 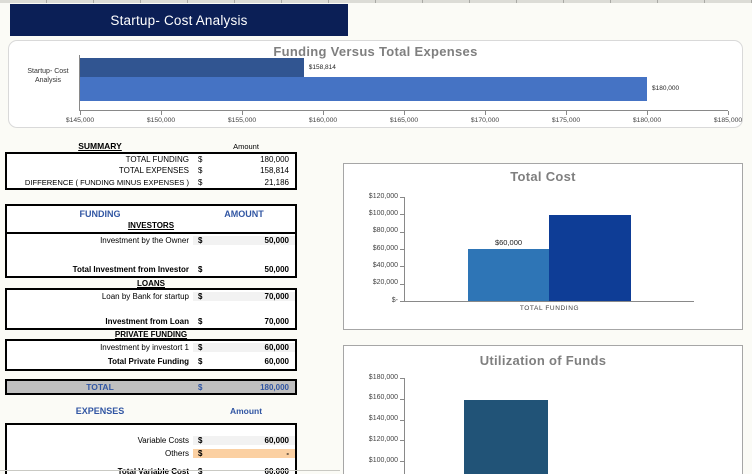 I want to click on utilization-title: Utilization of Funds, so click(x=543, y=360).